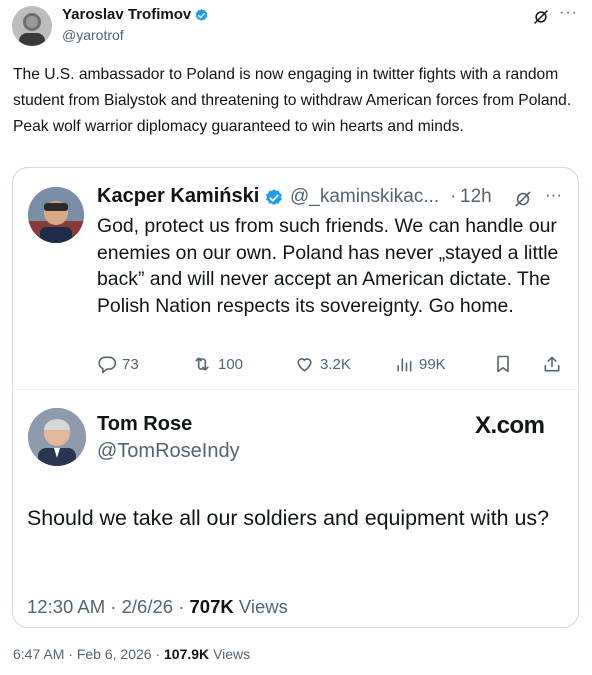 This screenshot has height=675, width=592. What do you see at coordinates (126, 14) in the screenshot?
I see `author-name: Yaroslav Trofimov` at bounding box center [126, 14].